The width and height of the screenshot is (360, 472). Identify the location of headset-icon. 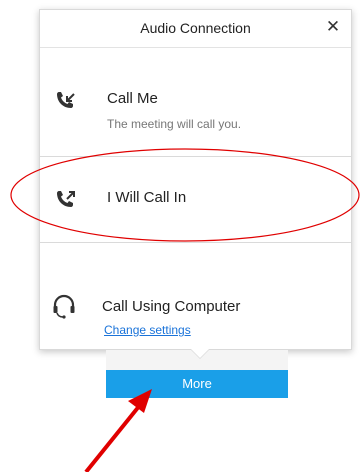
(64, 306).